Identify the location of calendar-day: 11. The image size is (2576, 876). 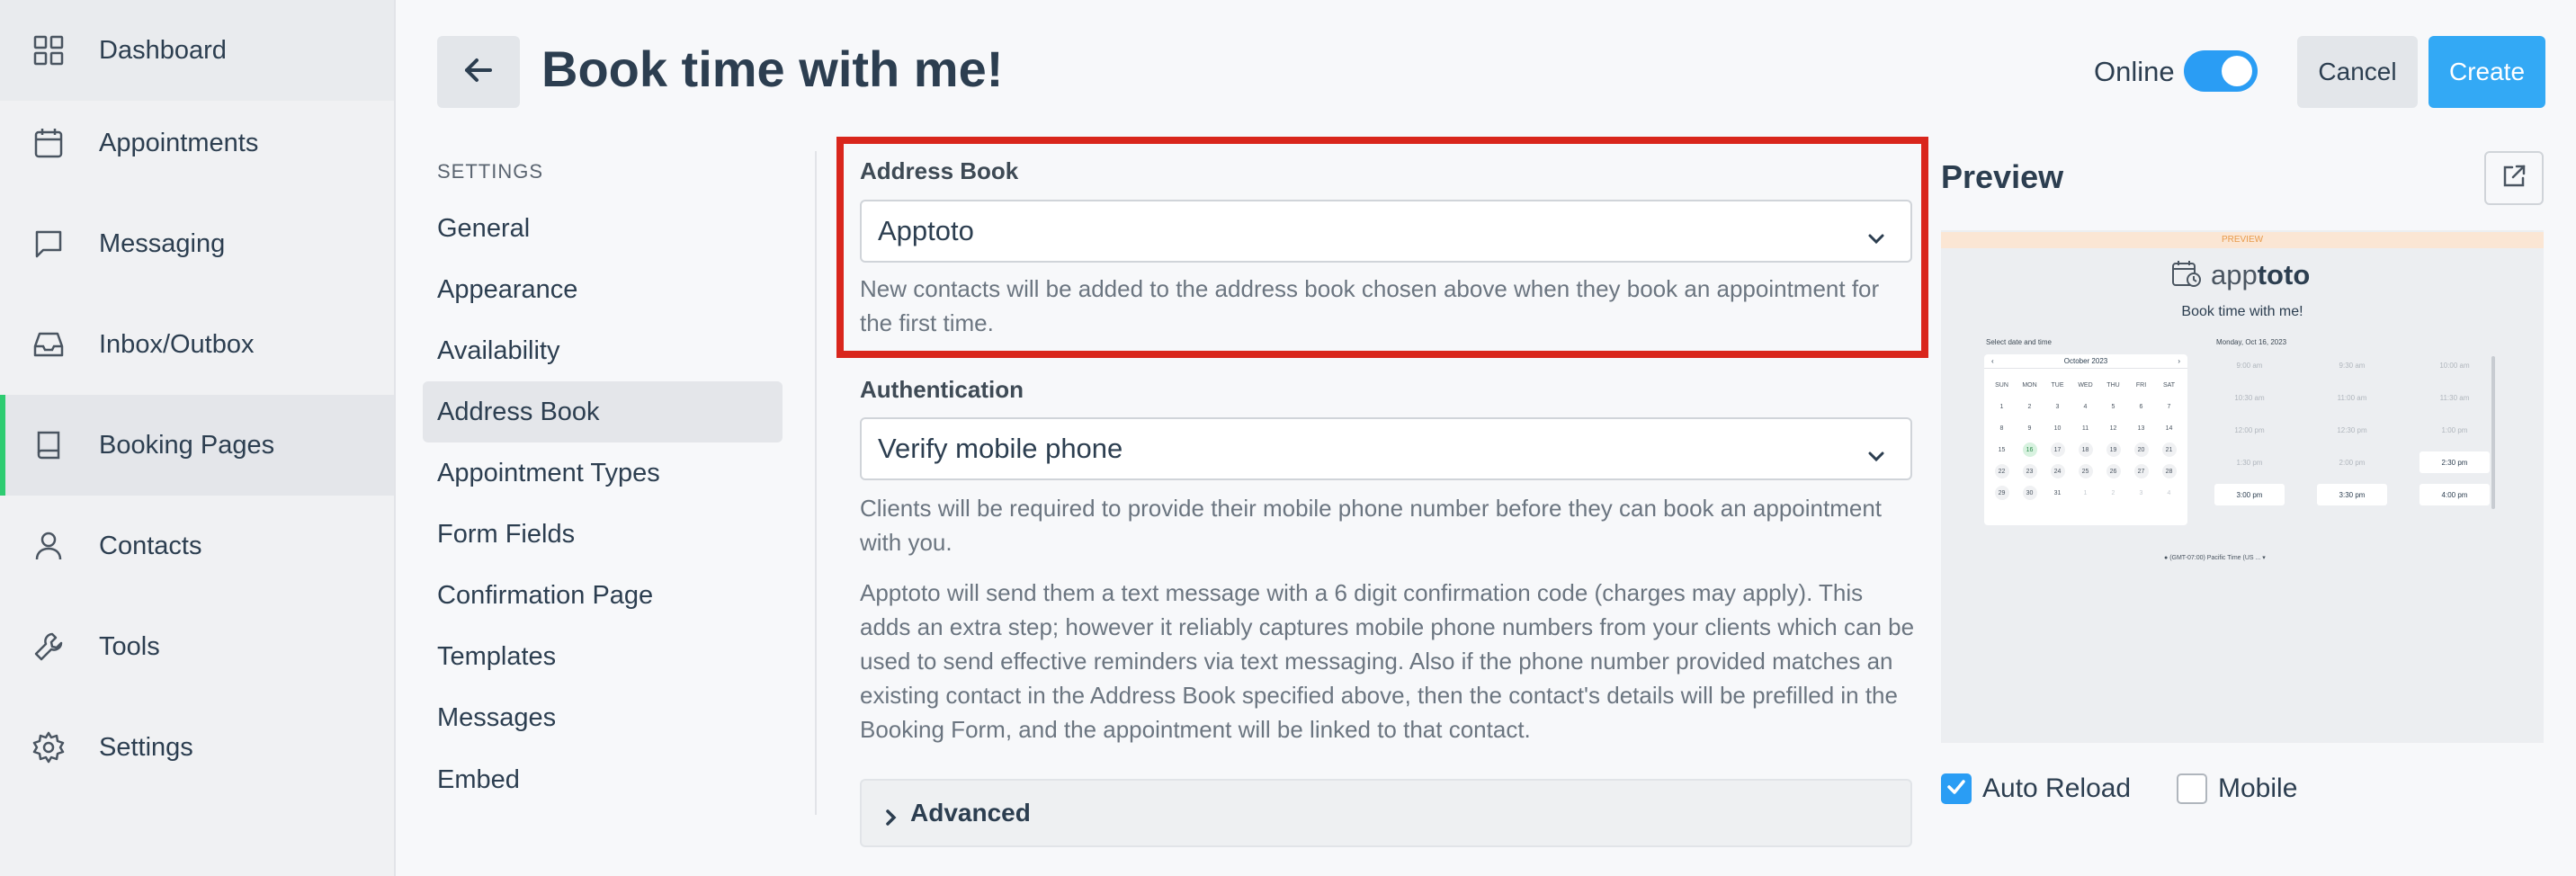
(2085, 429).